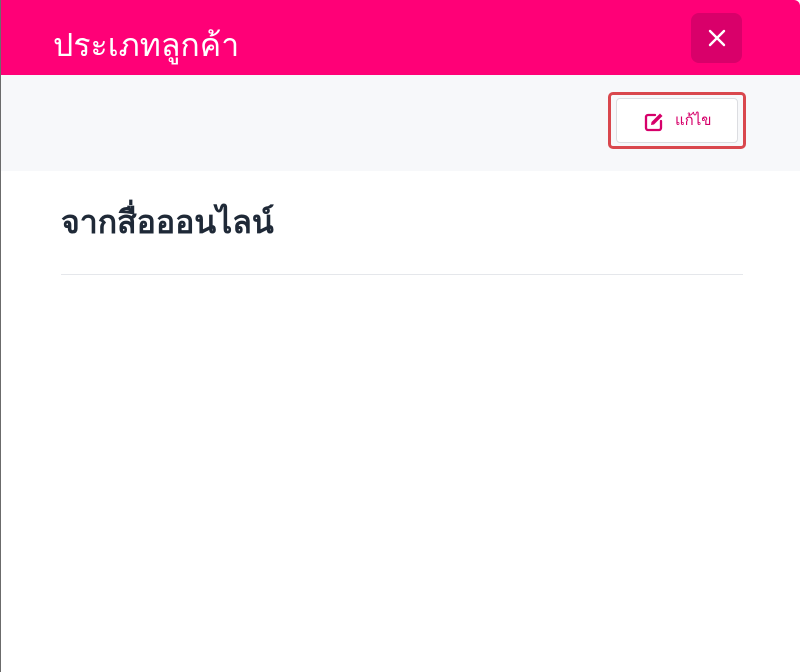  What do you see at coordinates (402, 274) in the screenshot?
I see `divider` at bounding box center [402, 274].